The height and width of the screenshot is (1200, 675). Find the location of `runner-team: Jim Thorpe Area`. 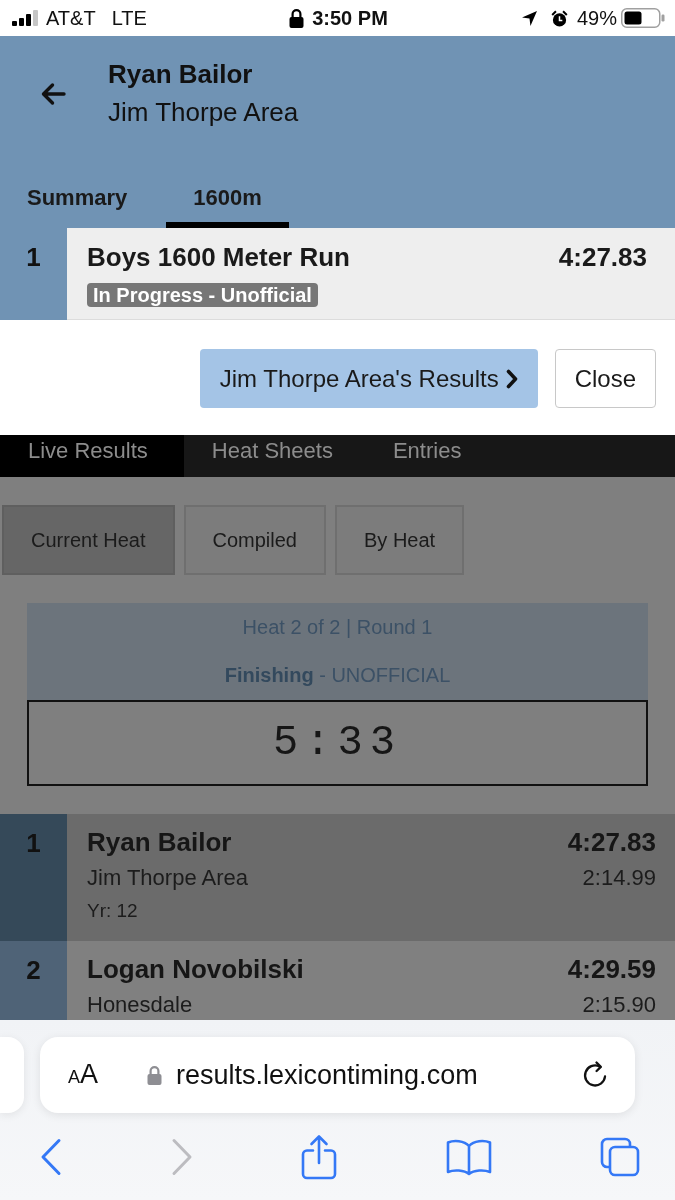

runner-team: Jim Thorpe Area is located at coordinates (167, 878).